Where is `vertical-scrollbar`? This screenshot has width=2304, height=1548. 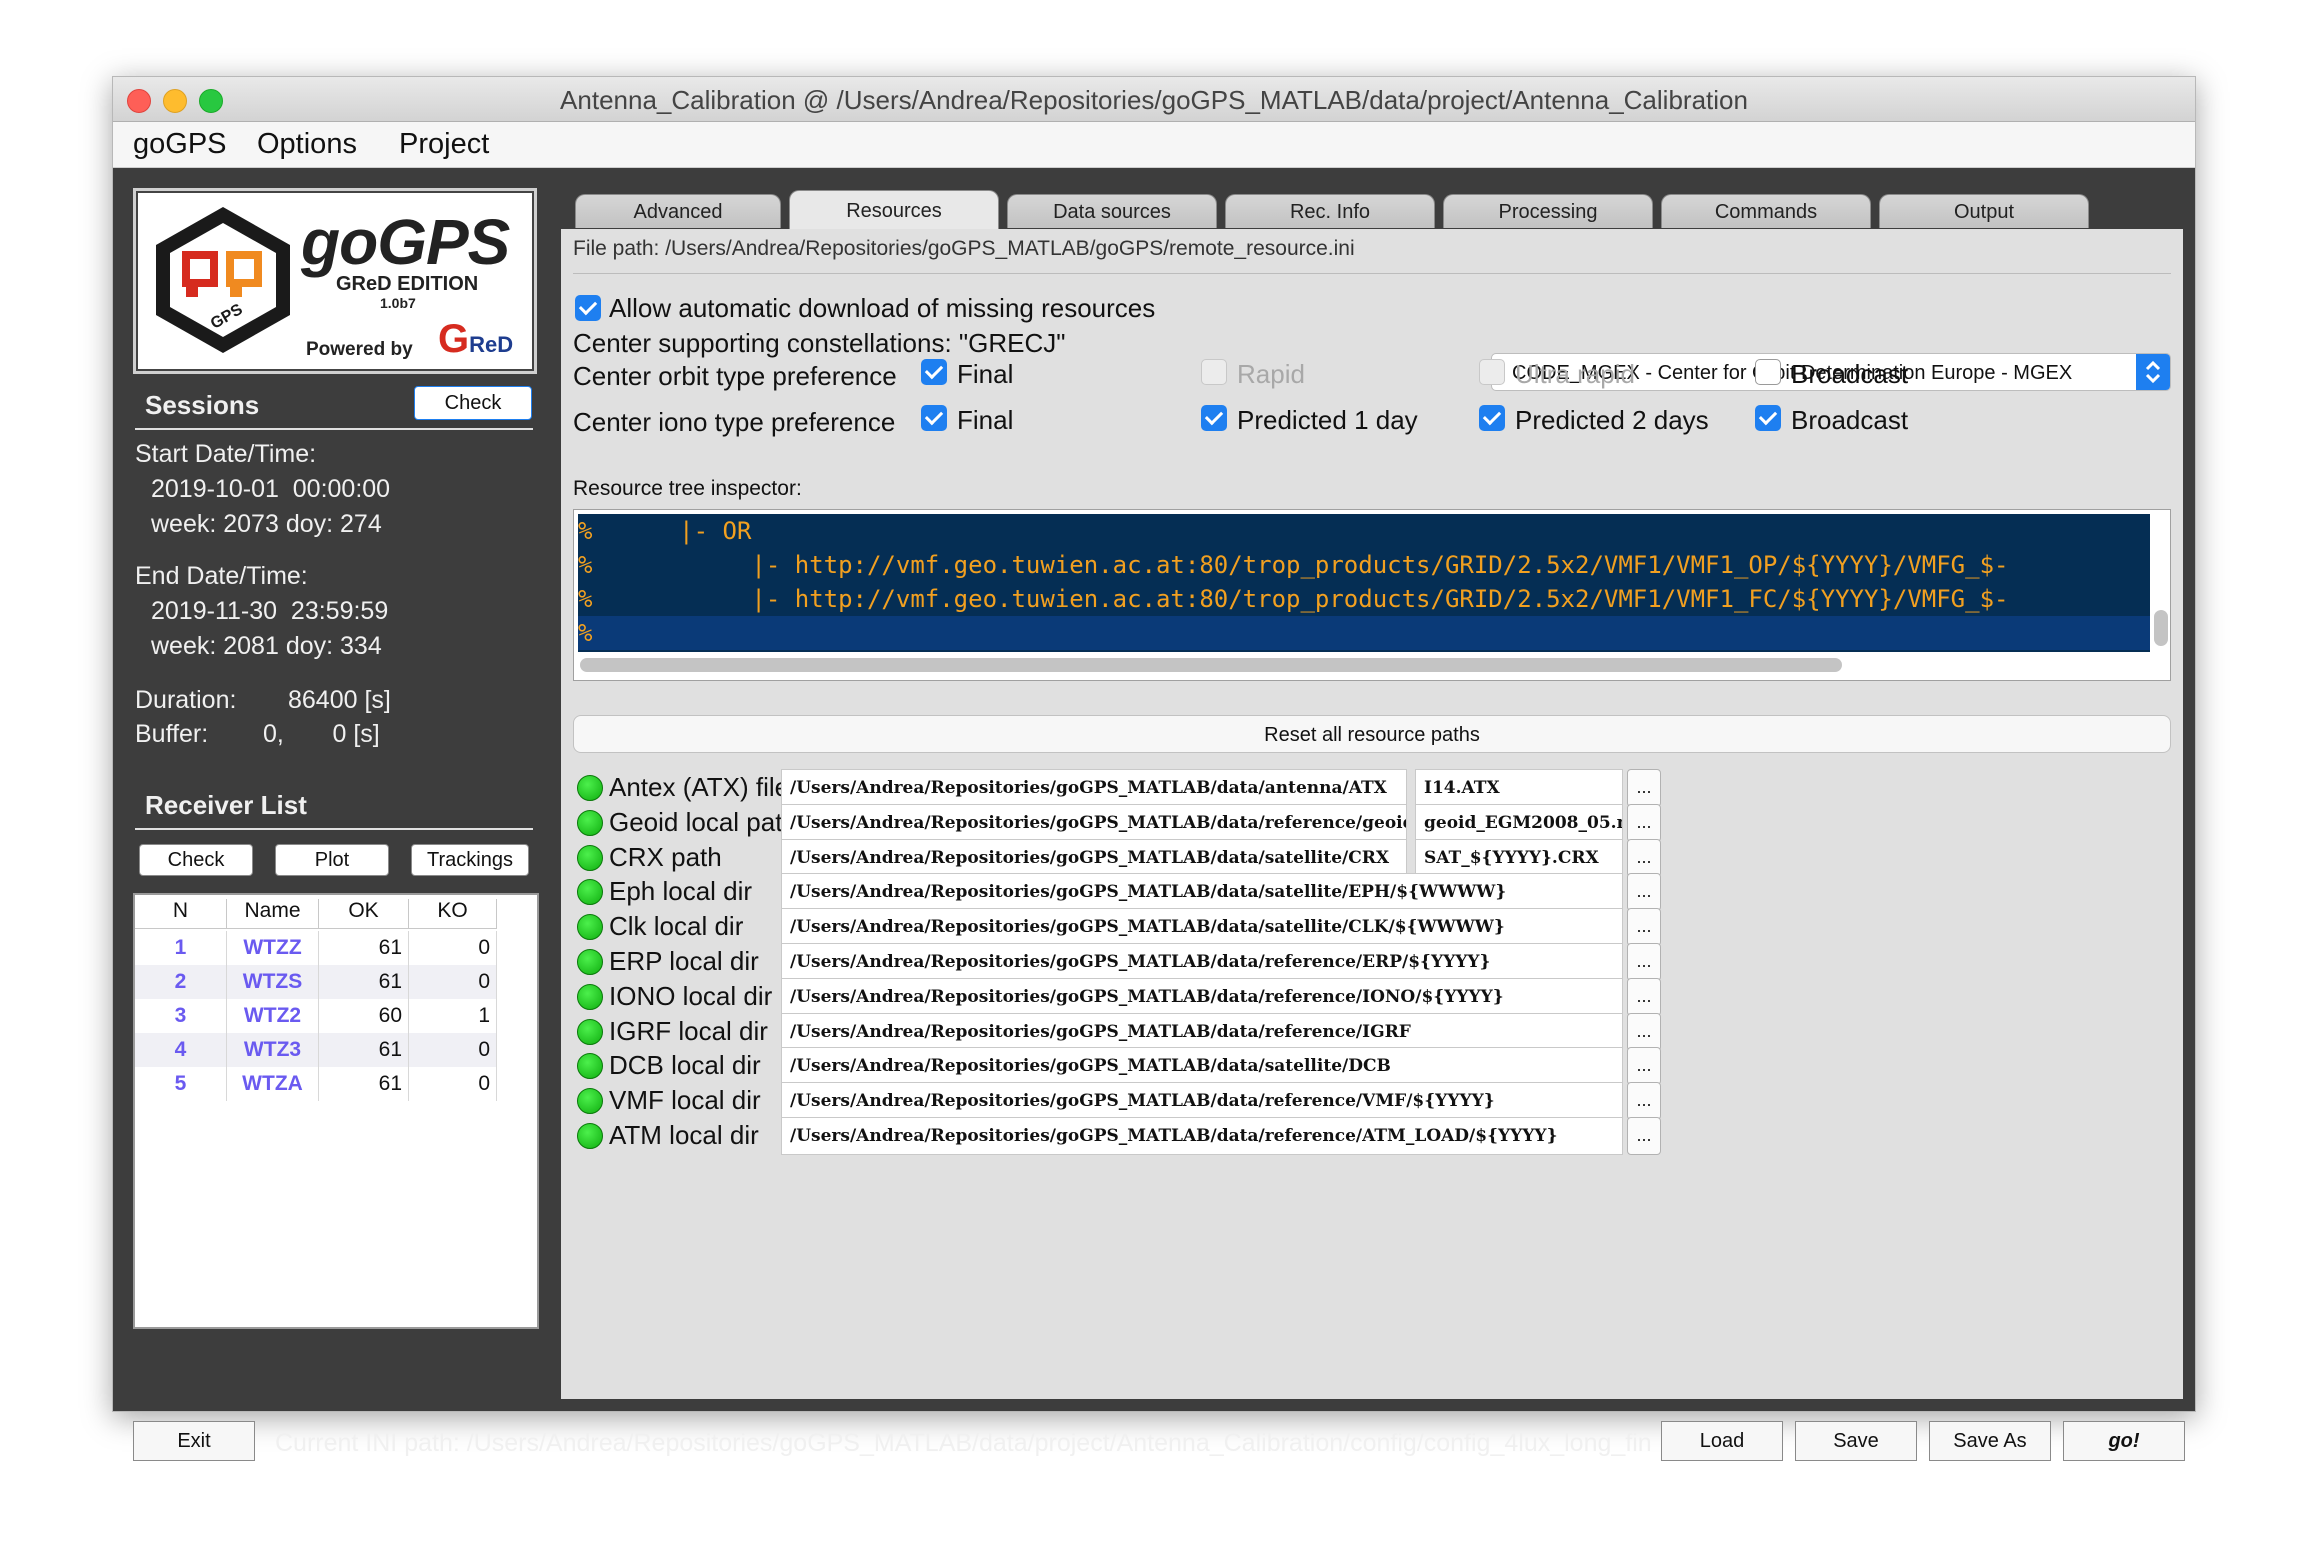
vertical-scrollbar is located at coordinates (2161, 628).